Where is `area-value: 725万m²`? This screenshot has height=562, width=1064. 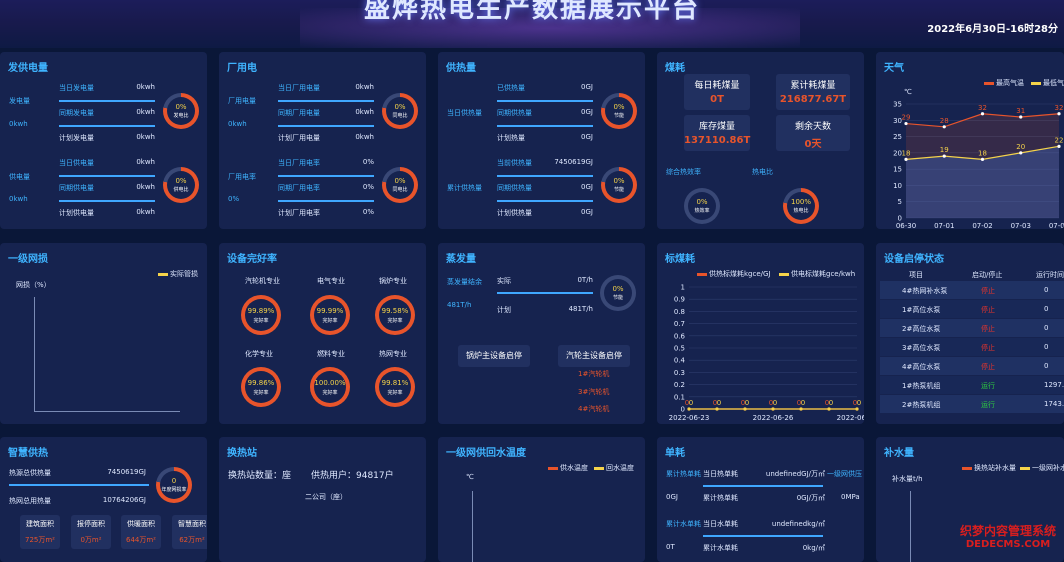 area-value: 725万m² is located at coordinates (40, 540).